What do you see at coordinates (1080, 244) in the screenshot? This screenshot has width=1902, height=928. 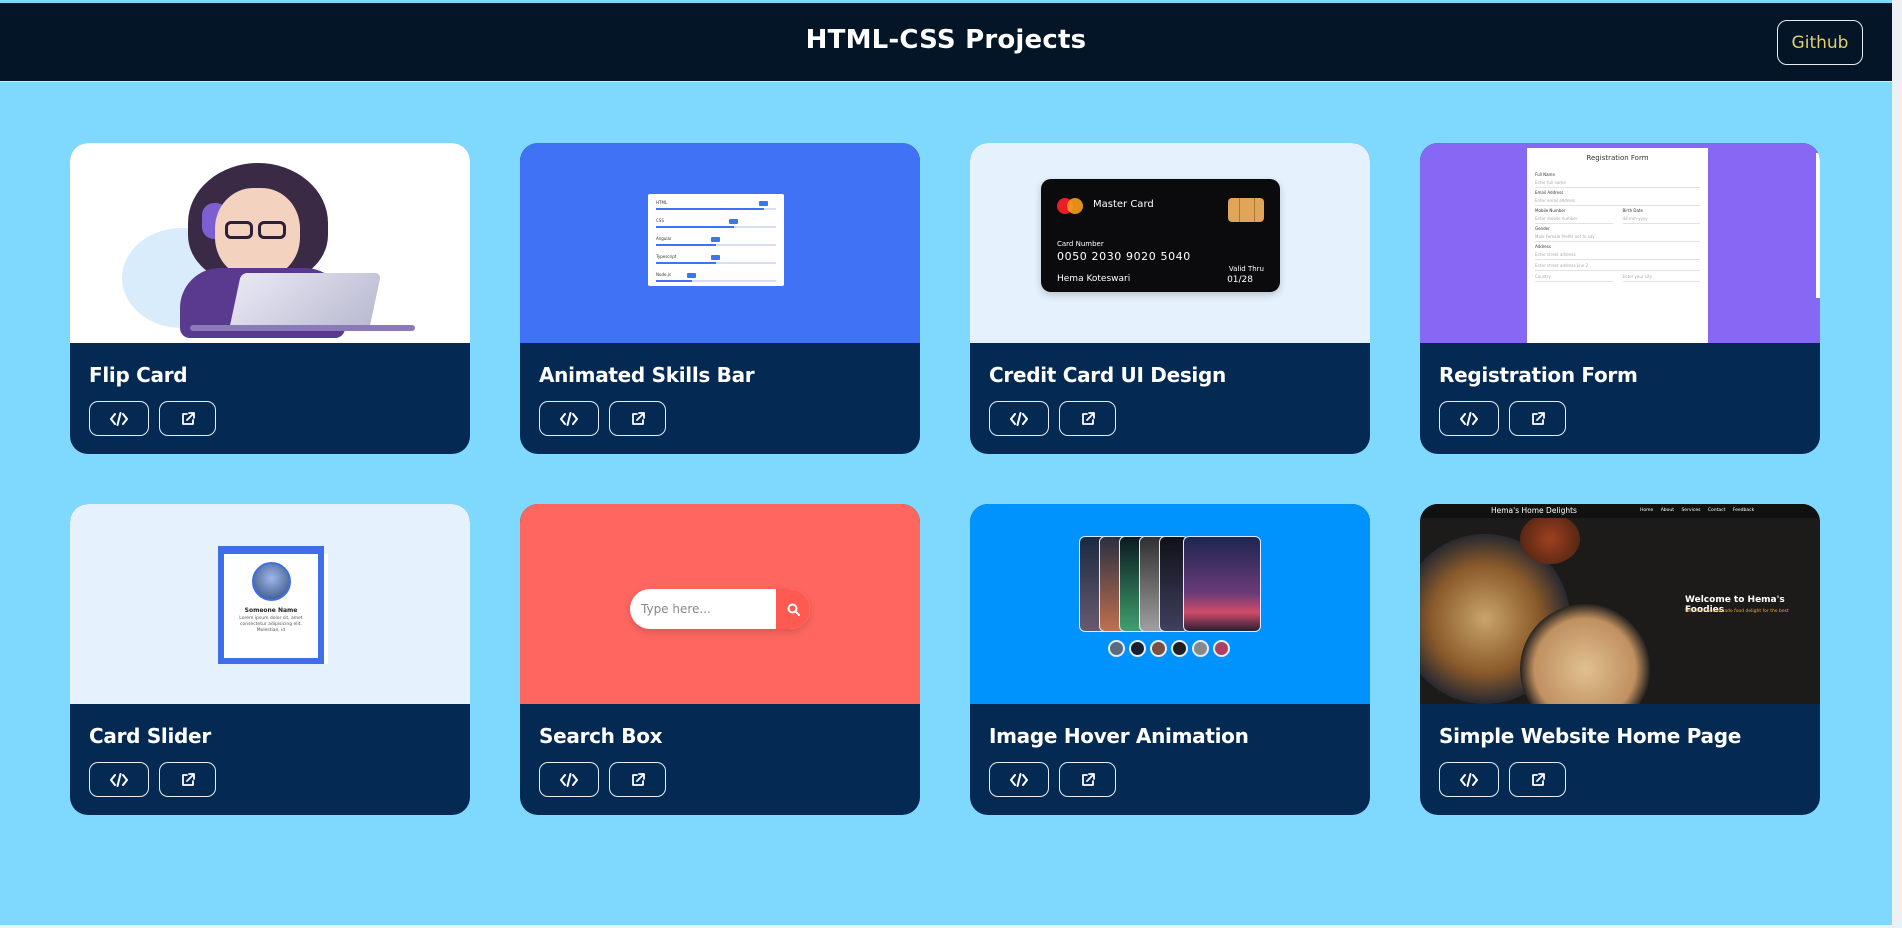 I see `card-number-label: Card Number` at bounding box center [1080, 244].